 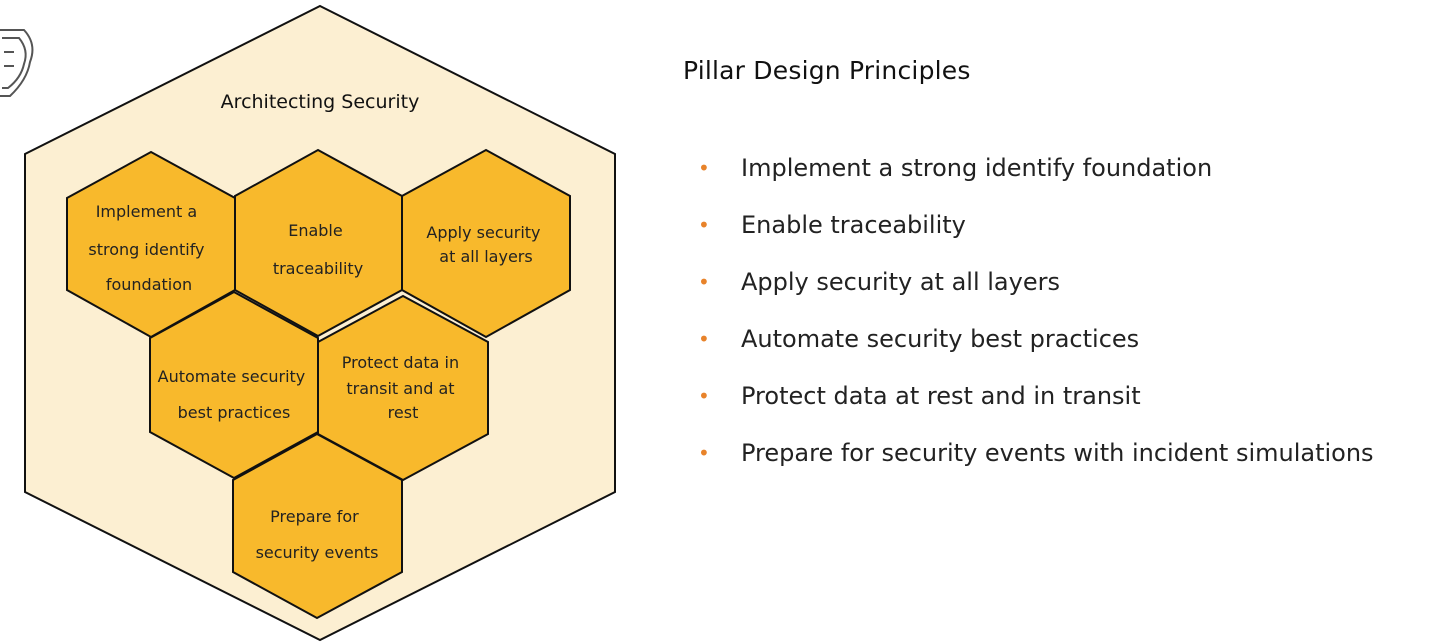 I want to click on diagram-title: Architecting Security, so click(x=320, y=102).